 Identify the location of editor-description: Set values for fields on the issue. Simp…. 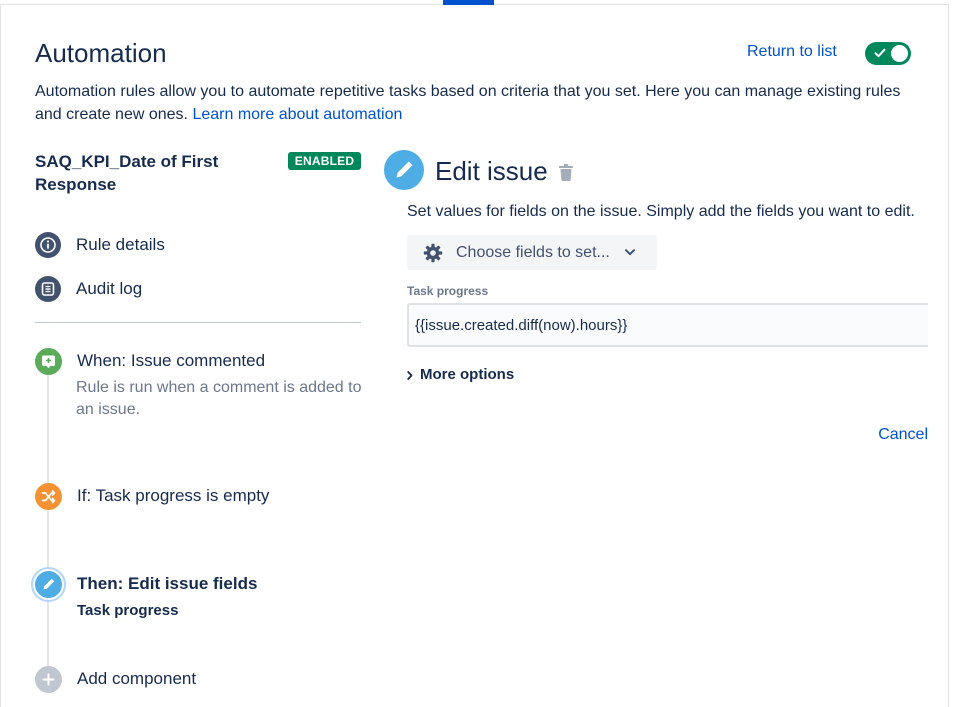
(661, 211).